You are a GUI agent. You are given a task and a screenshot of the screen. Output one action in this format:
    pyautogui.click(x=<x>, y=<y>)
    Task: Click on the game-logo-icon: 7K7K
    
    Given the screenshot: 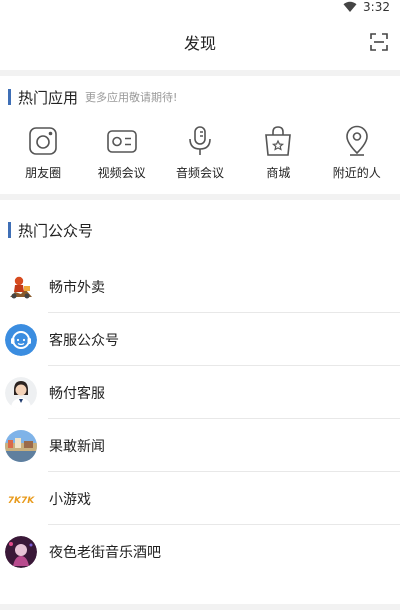 What is the action you would take?
    pyautogui.click(x=21, y=498)
    